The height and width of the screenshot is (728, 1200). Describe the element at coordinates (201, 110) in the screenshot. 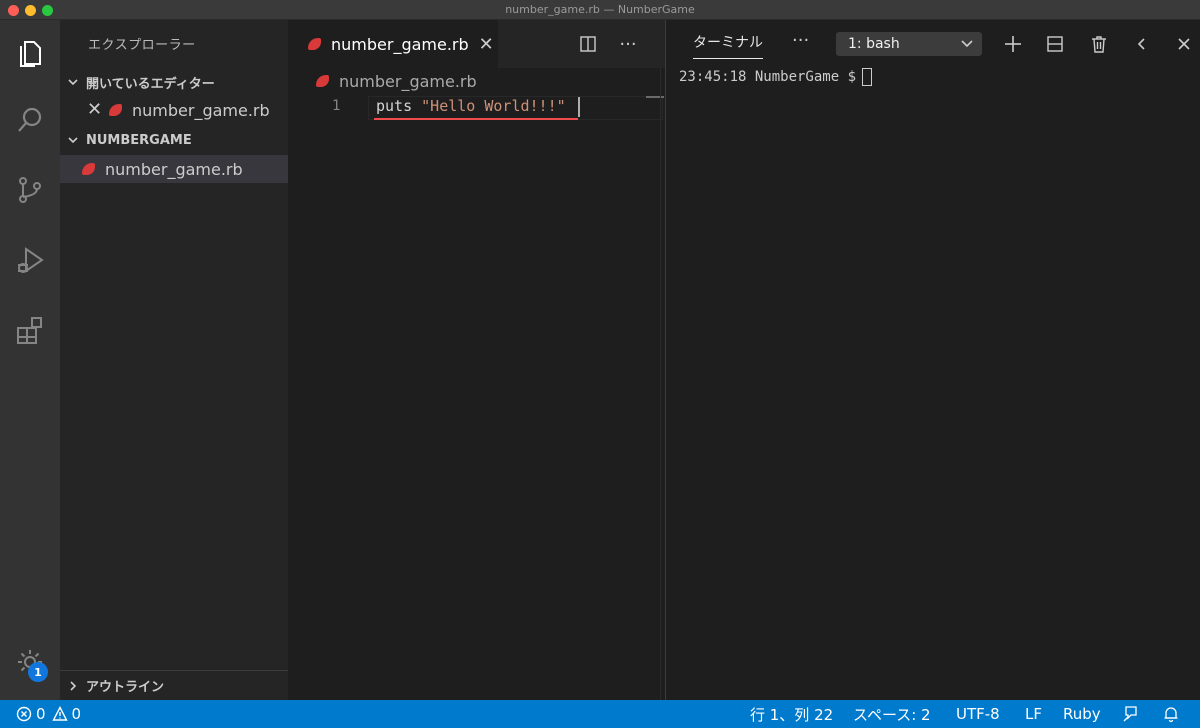

I see `open-editor-filename: number_game.rb` at that location.